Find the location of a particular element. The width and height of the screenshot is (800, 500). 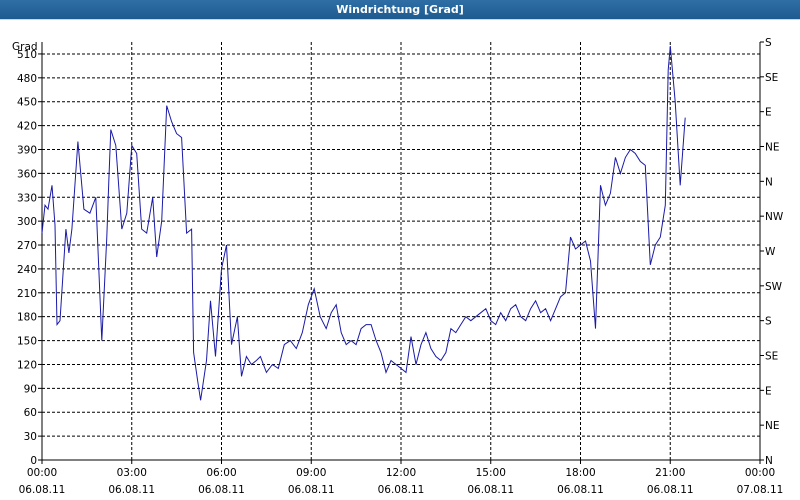

y-tick-label: 0 is located at coordinates (33, 461).